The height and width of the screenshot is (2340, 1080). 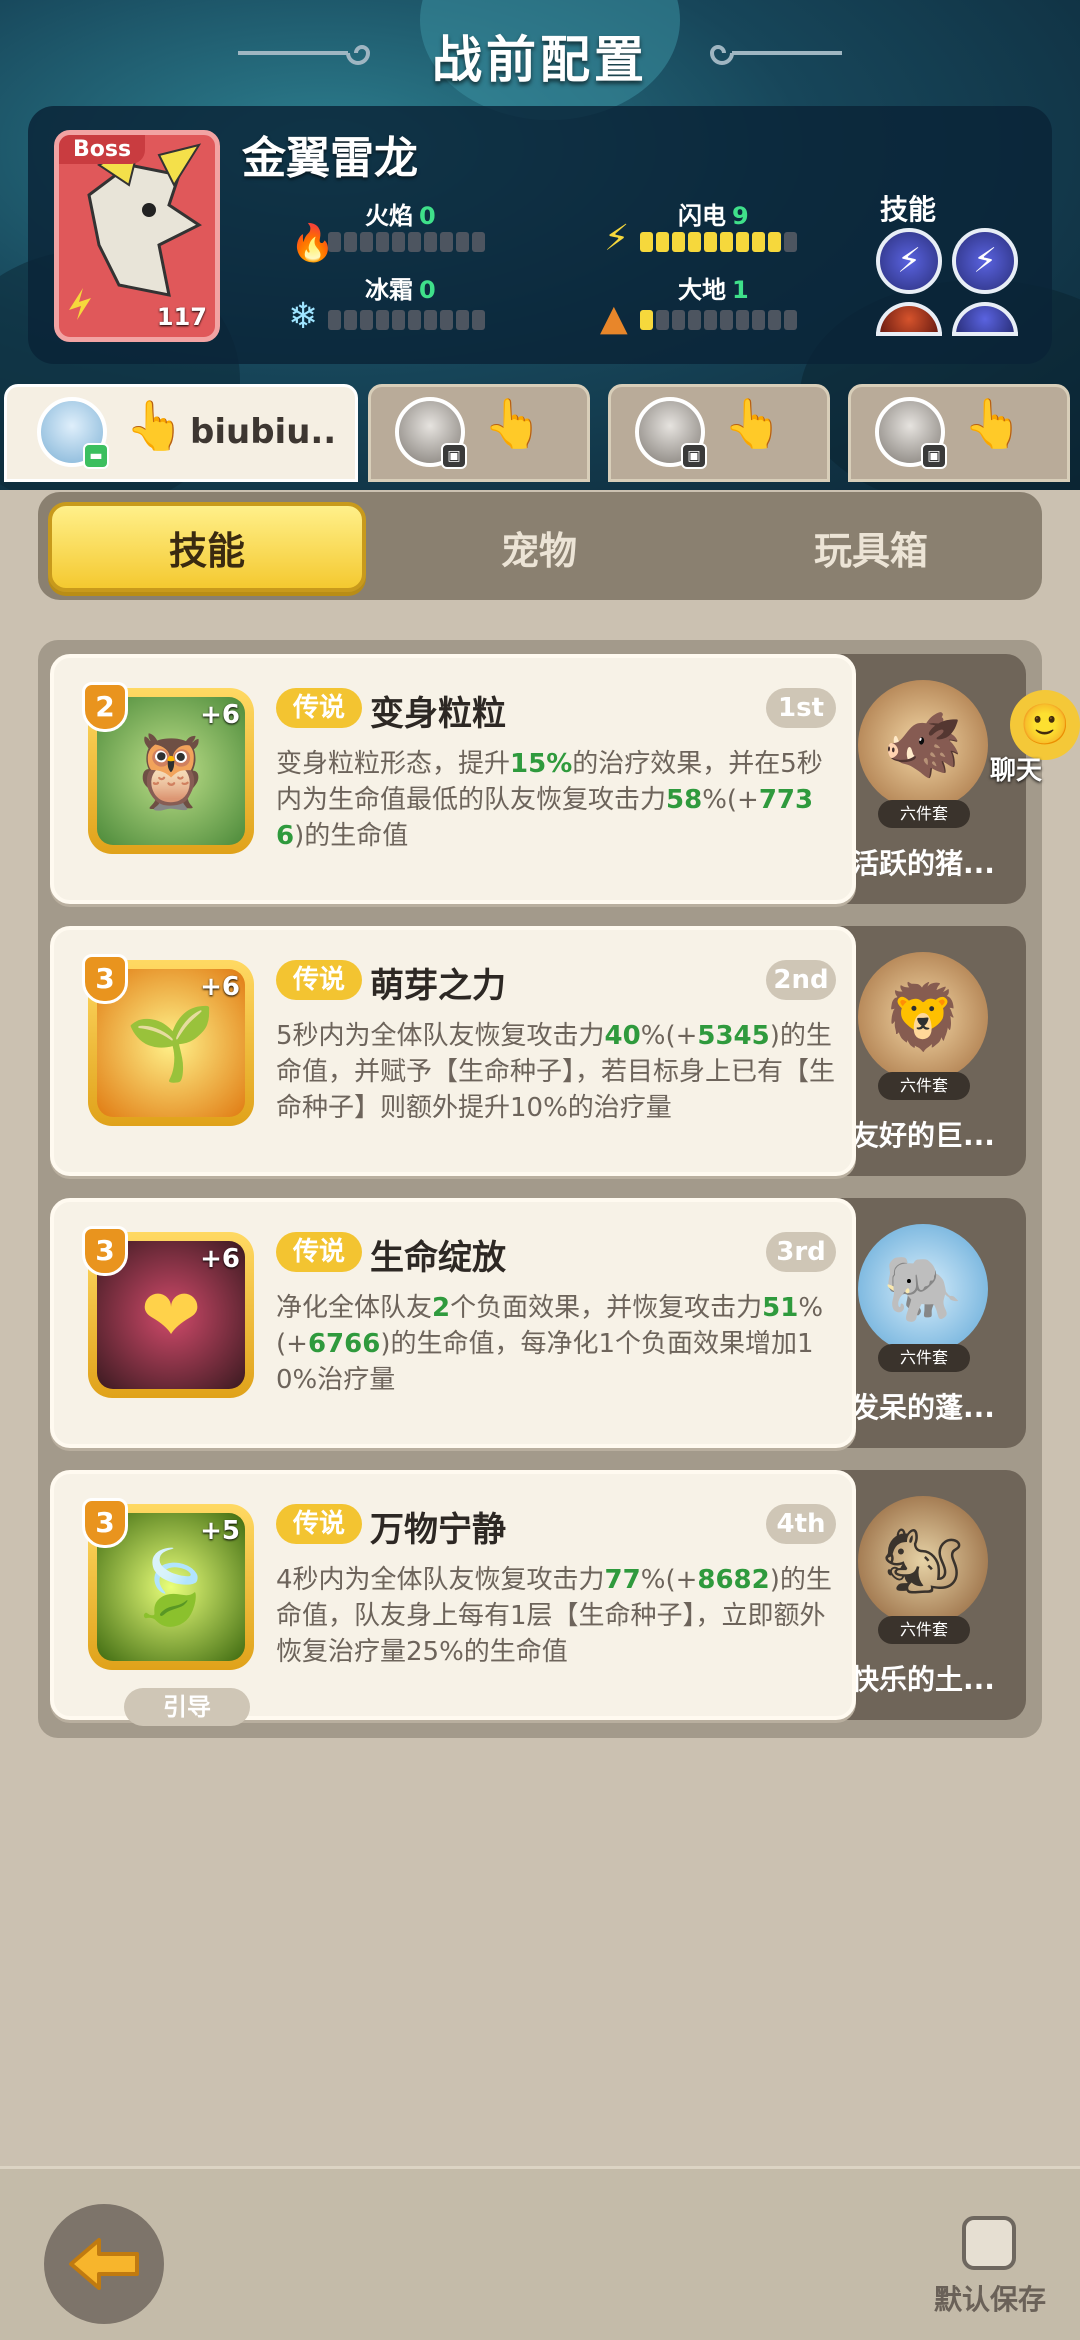 What do you see at coordinates (137, 236) in the screenshot?
I see `boss-portrait: Boss 117` at bounding box center [137, 236].